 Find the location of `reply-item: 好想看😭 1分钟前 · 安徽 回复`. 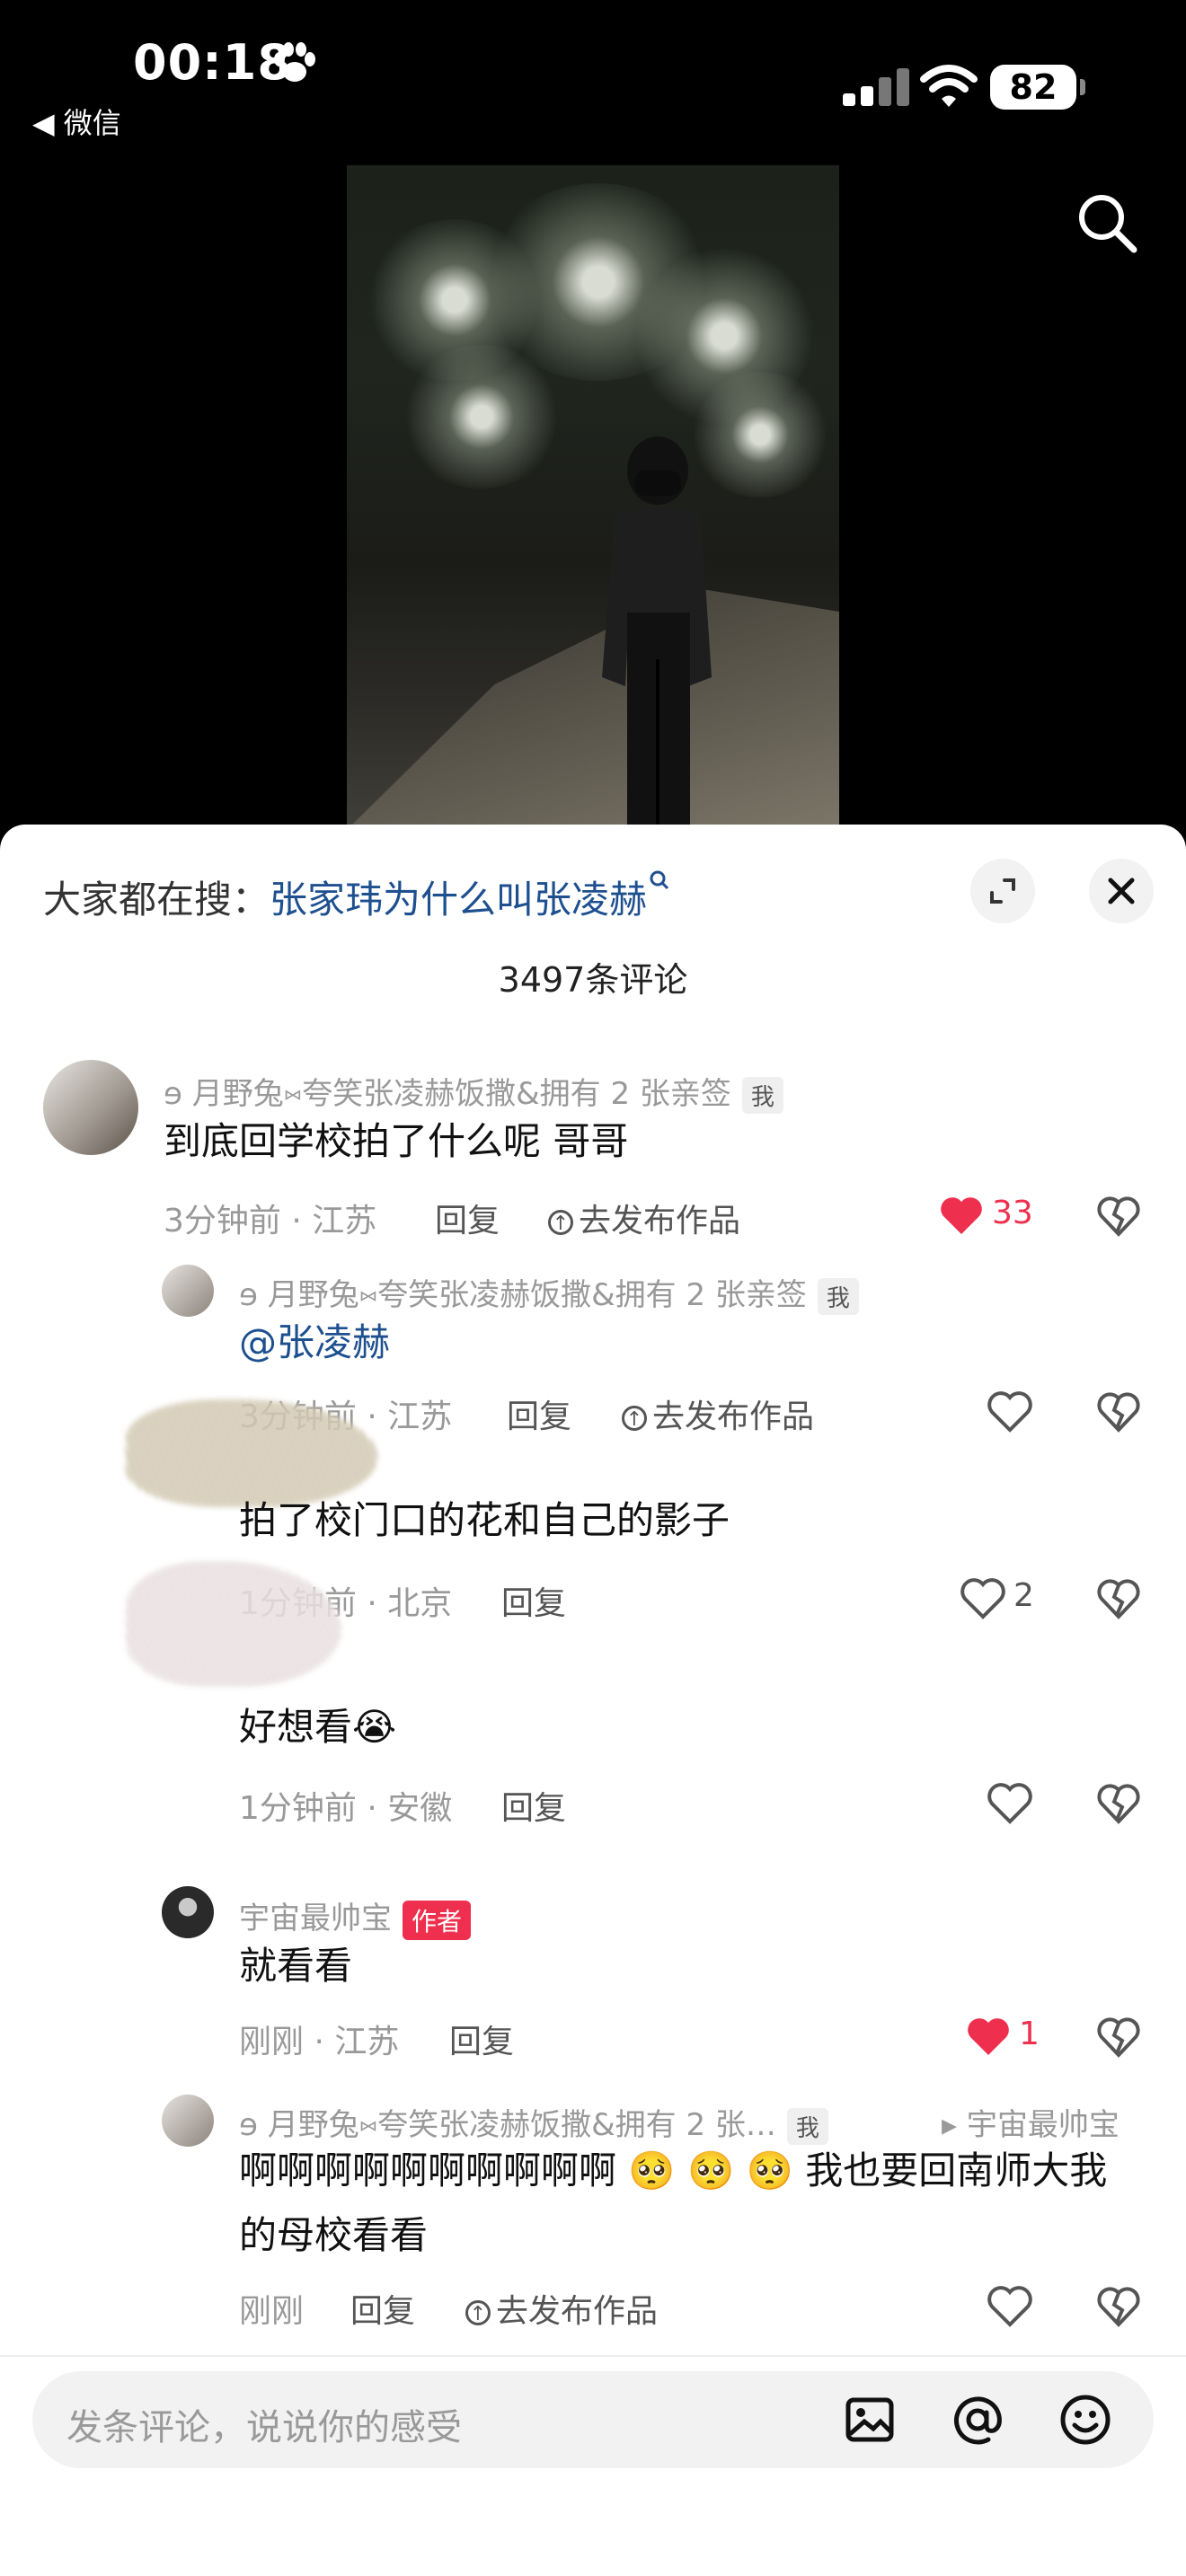

reply-item: 好想看😭 1分钟前 · 安徽 回复 is located at coordinates (593, 1694).